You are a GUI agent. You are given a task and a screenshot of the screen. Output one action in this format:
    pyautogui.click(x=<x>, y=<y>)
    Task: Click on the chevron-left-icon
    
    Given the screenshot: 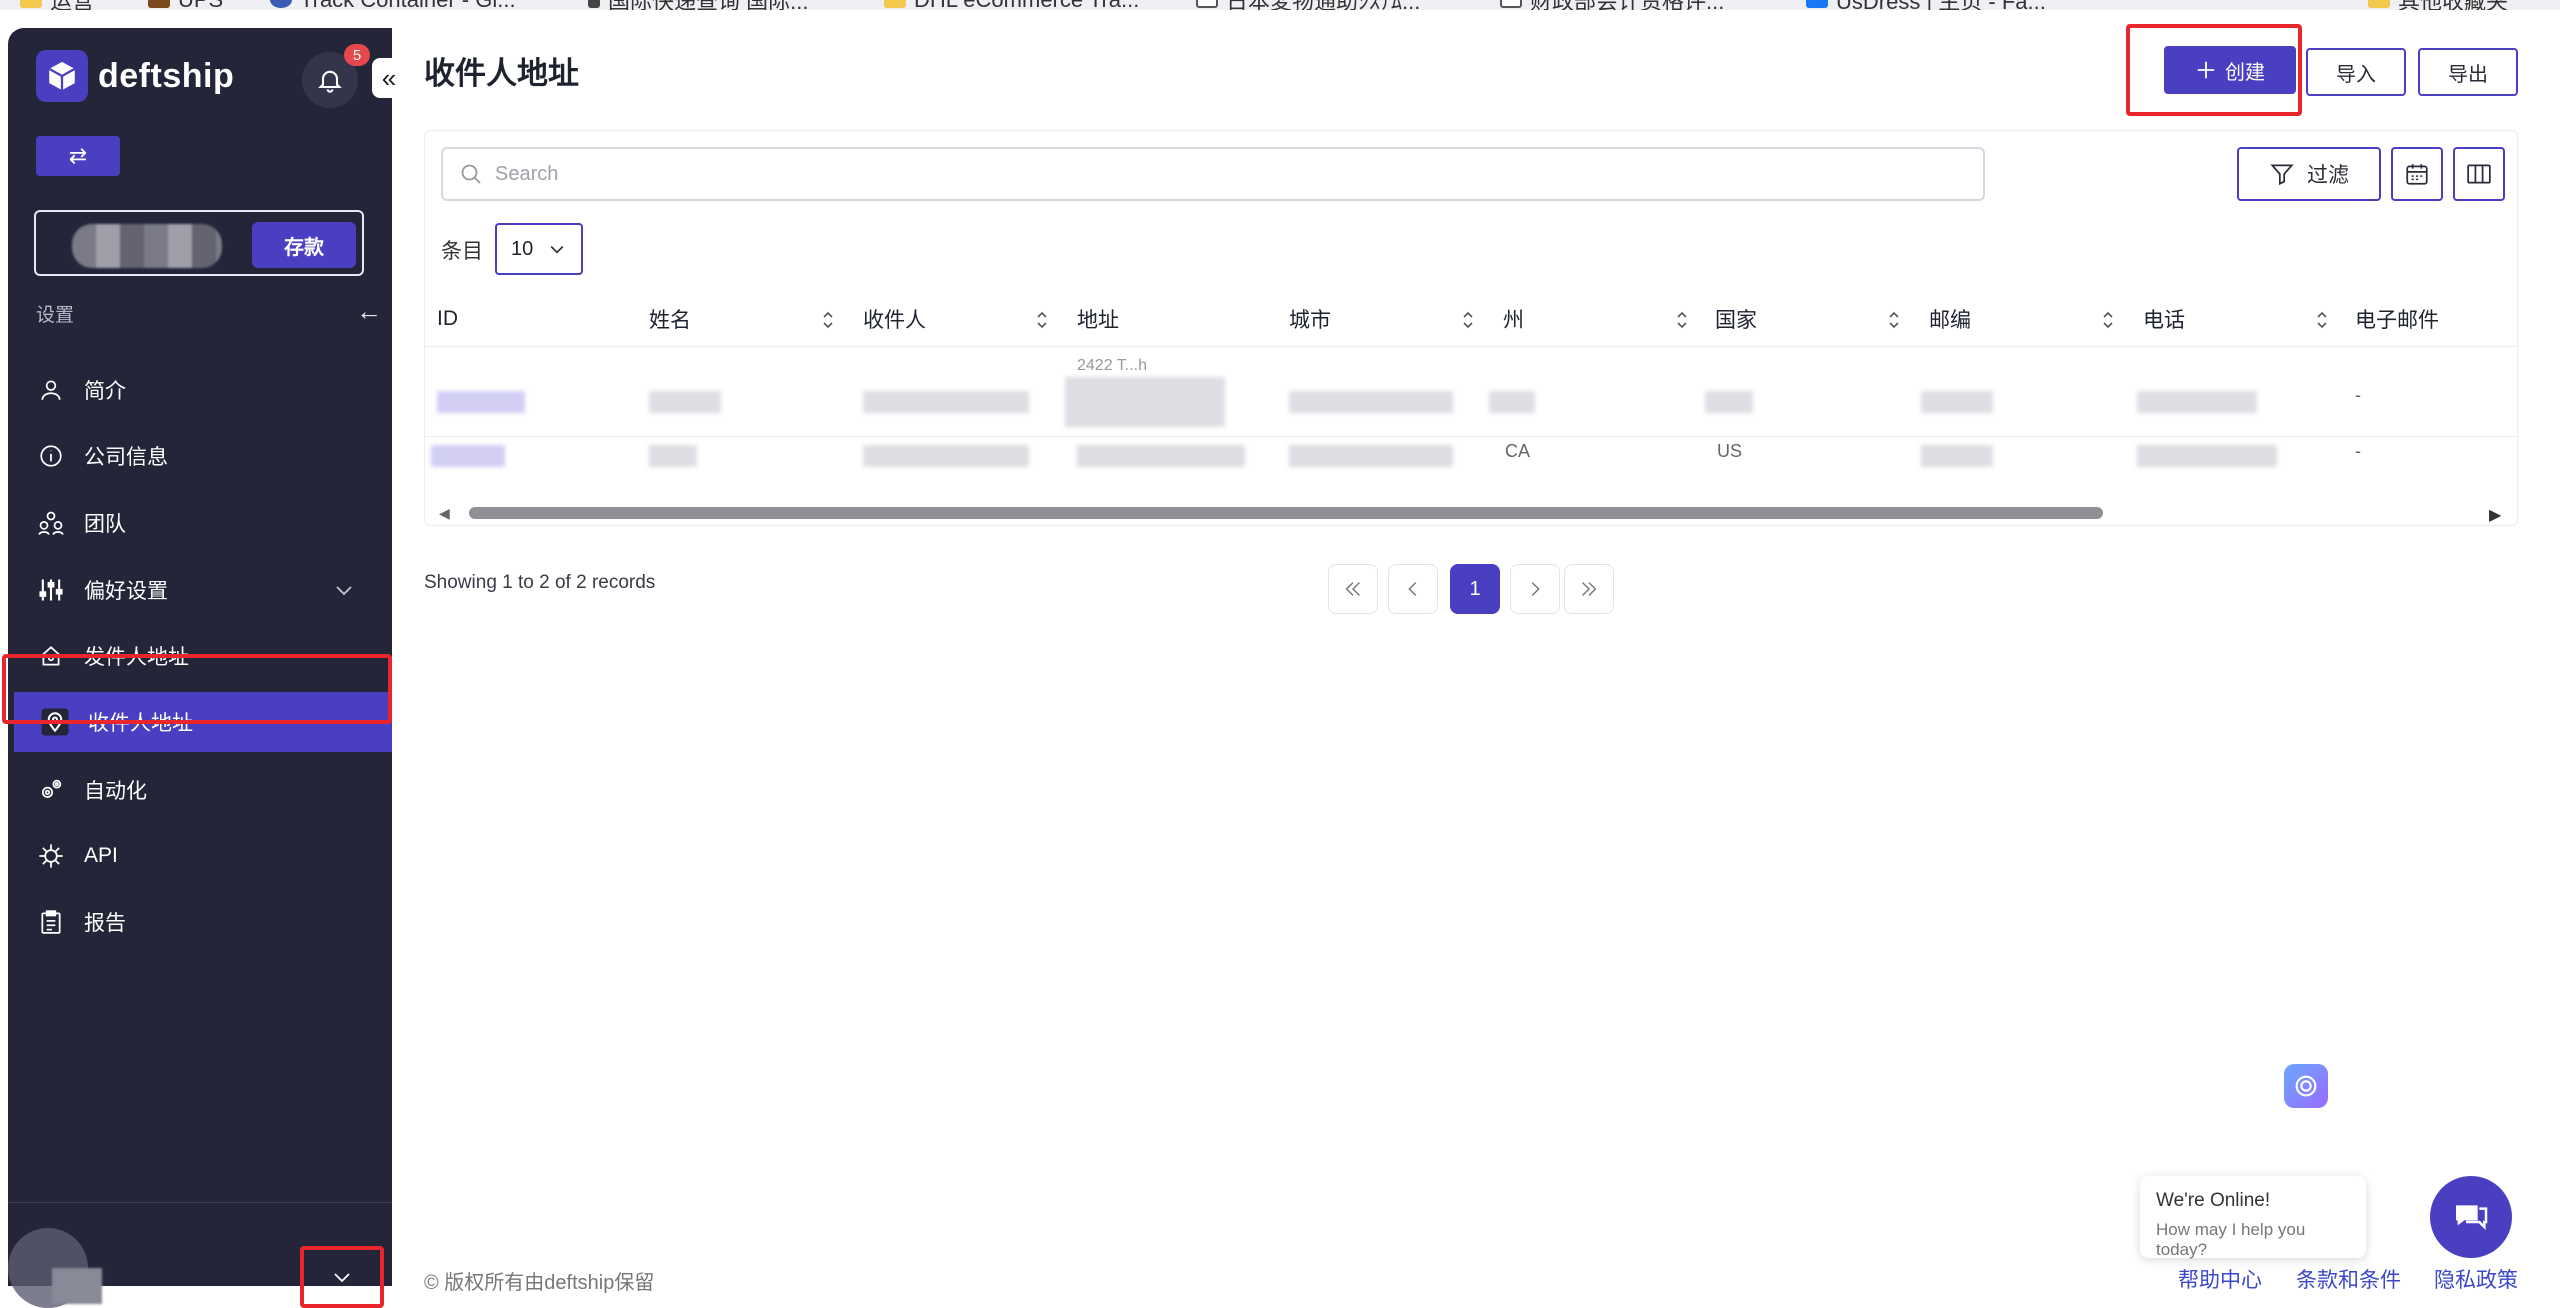 What is the action you would take?
    pyautogui.click(x=1412, y=589)
    